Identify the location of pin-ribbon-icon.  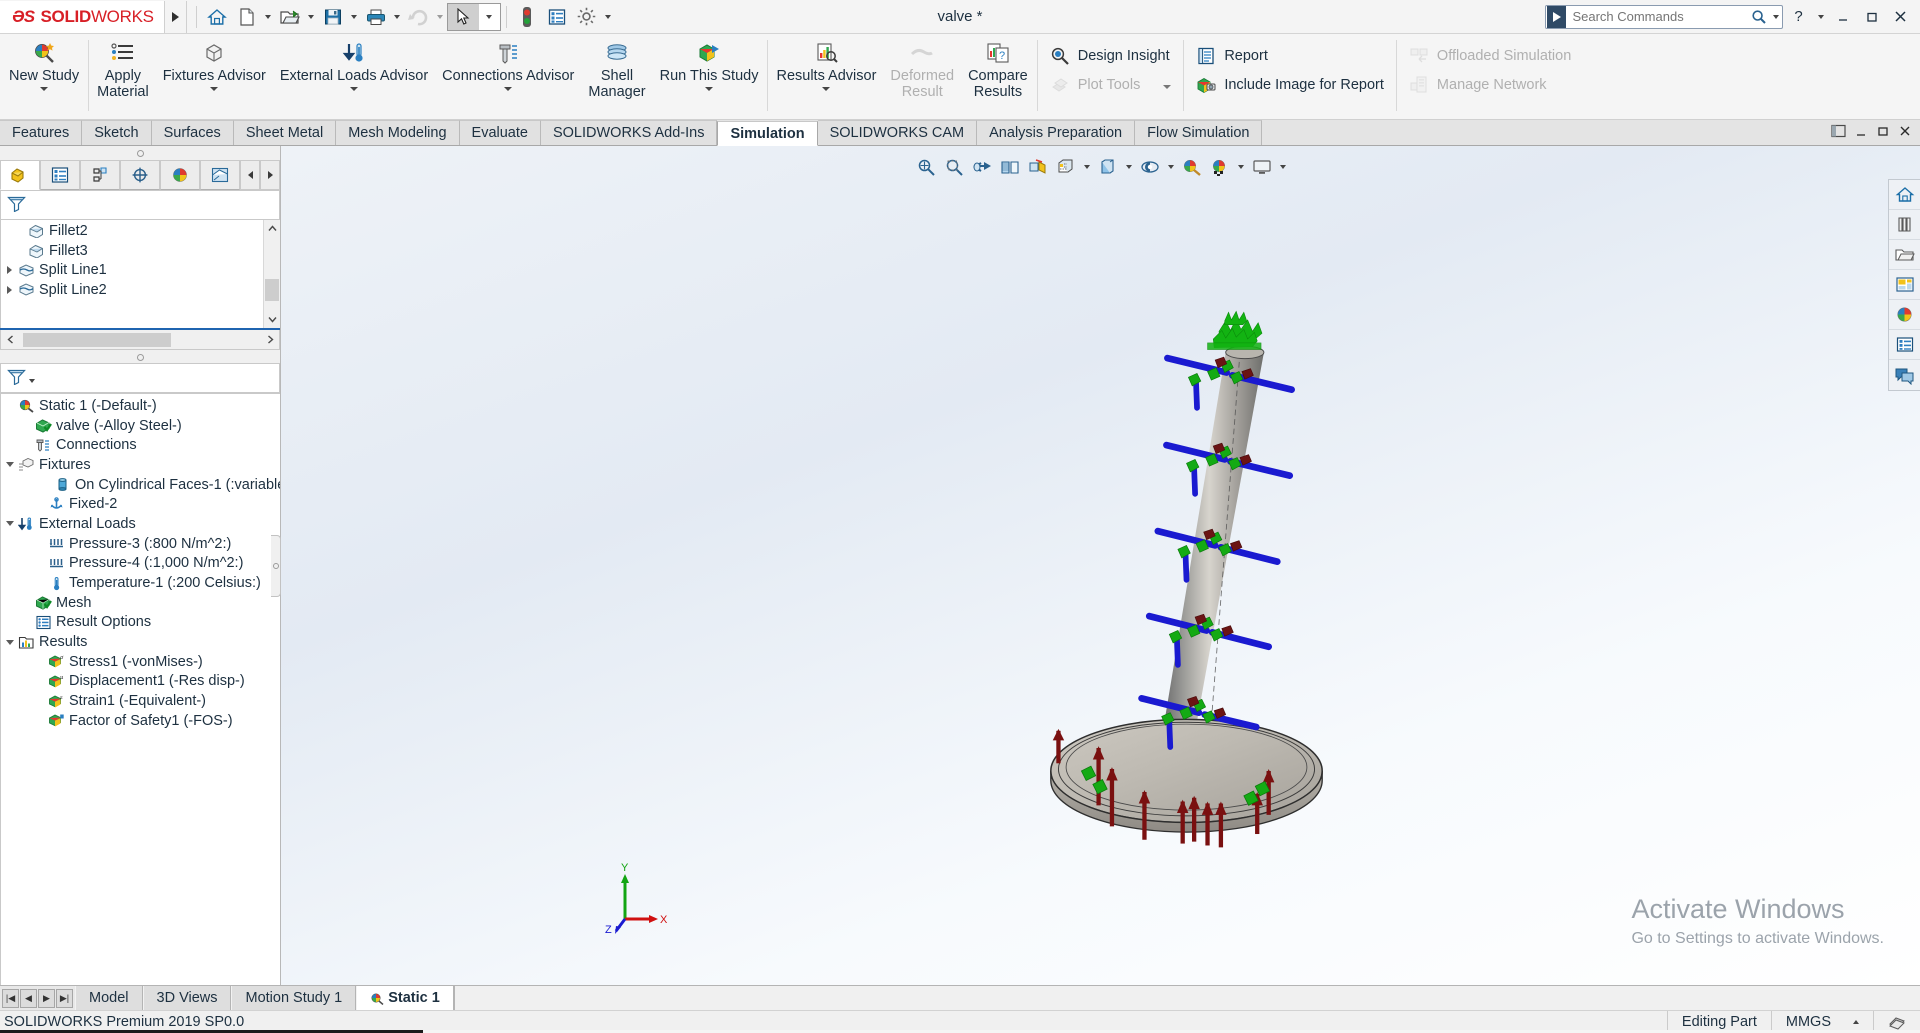
(1838, 133).